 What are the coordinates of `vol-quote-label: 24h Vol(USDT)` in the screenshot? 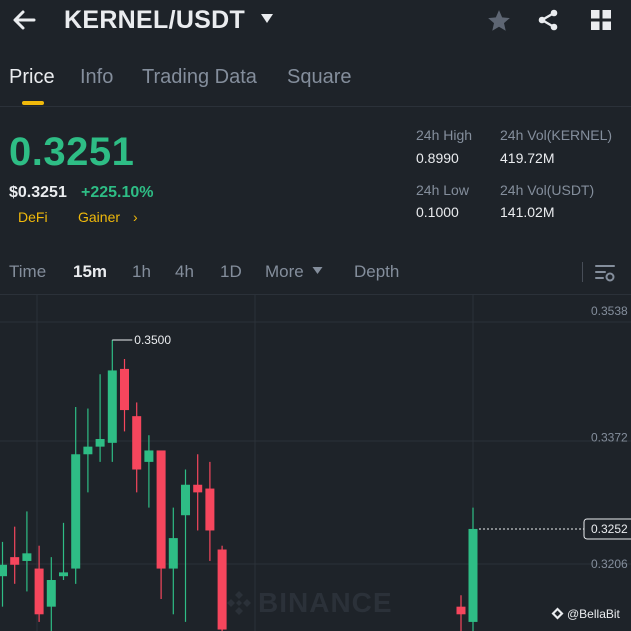 It's located at (547, 190).